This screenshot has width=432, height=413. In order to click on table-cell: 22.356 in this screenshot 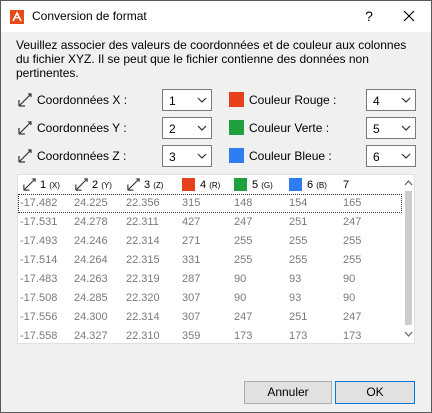, I will do `click(143, 203)`.